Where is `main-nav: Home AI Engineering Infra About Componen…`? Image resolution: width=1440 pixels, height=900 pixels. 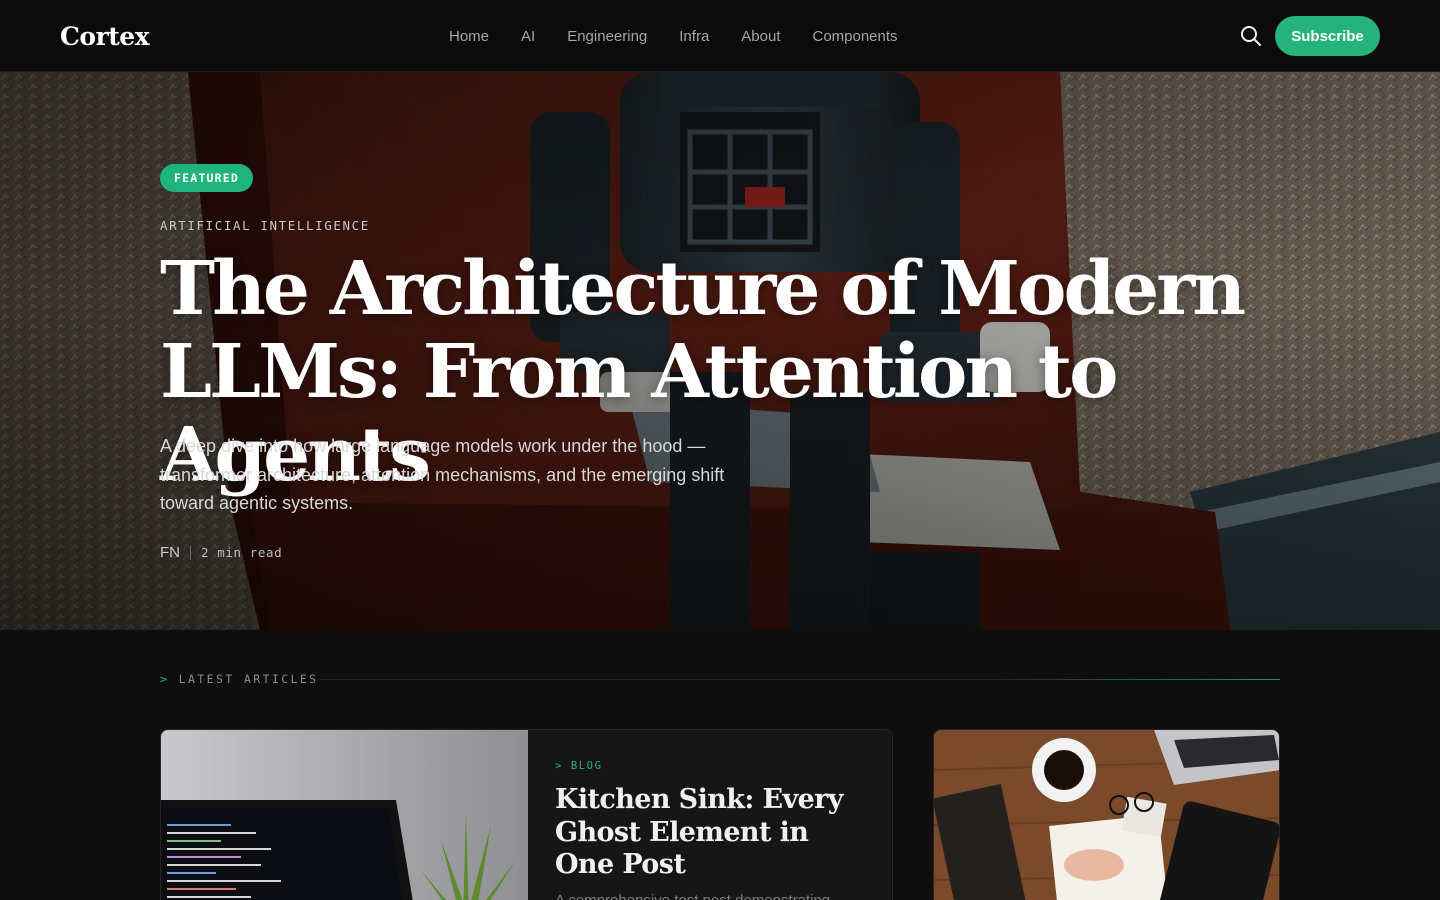
main-nav: Home AI Engineering Infra About Componen… is located at coordinates (673, 36).